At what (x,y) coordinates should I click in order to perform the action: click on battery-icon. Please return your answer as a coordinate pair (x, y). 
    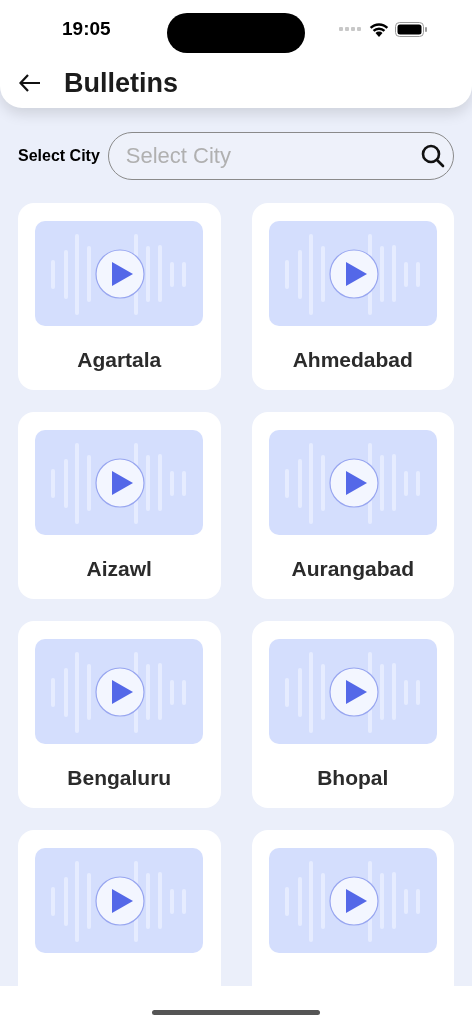
    Looking at the image, I should click on (411, 29).